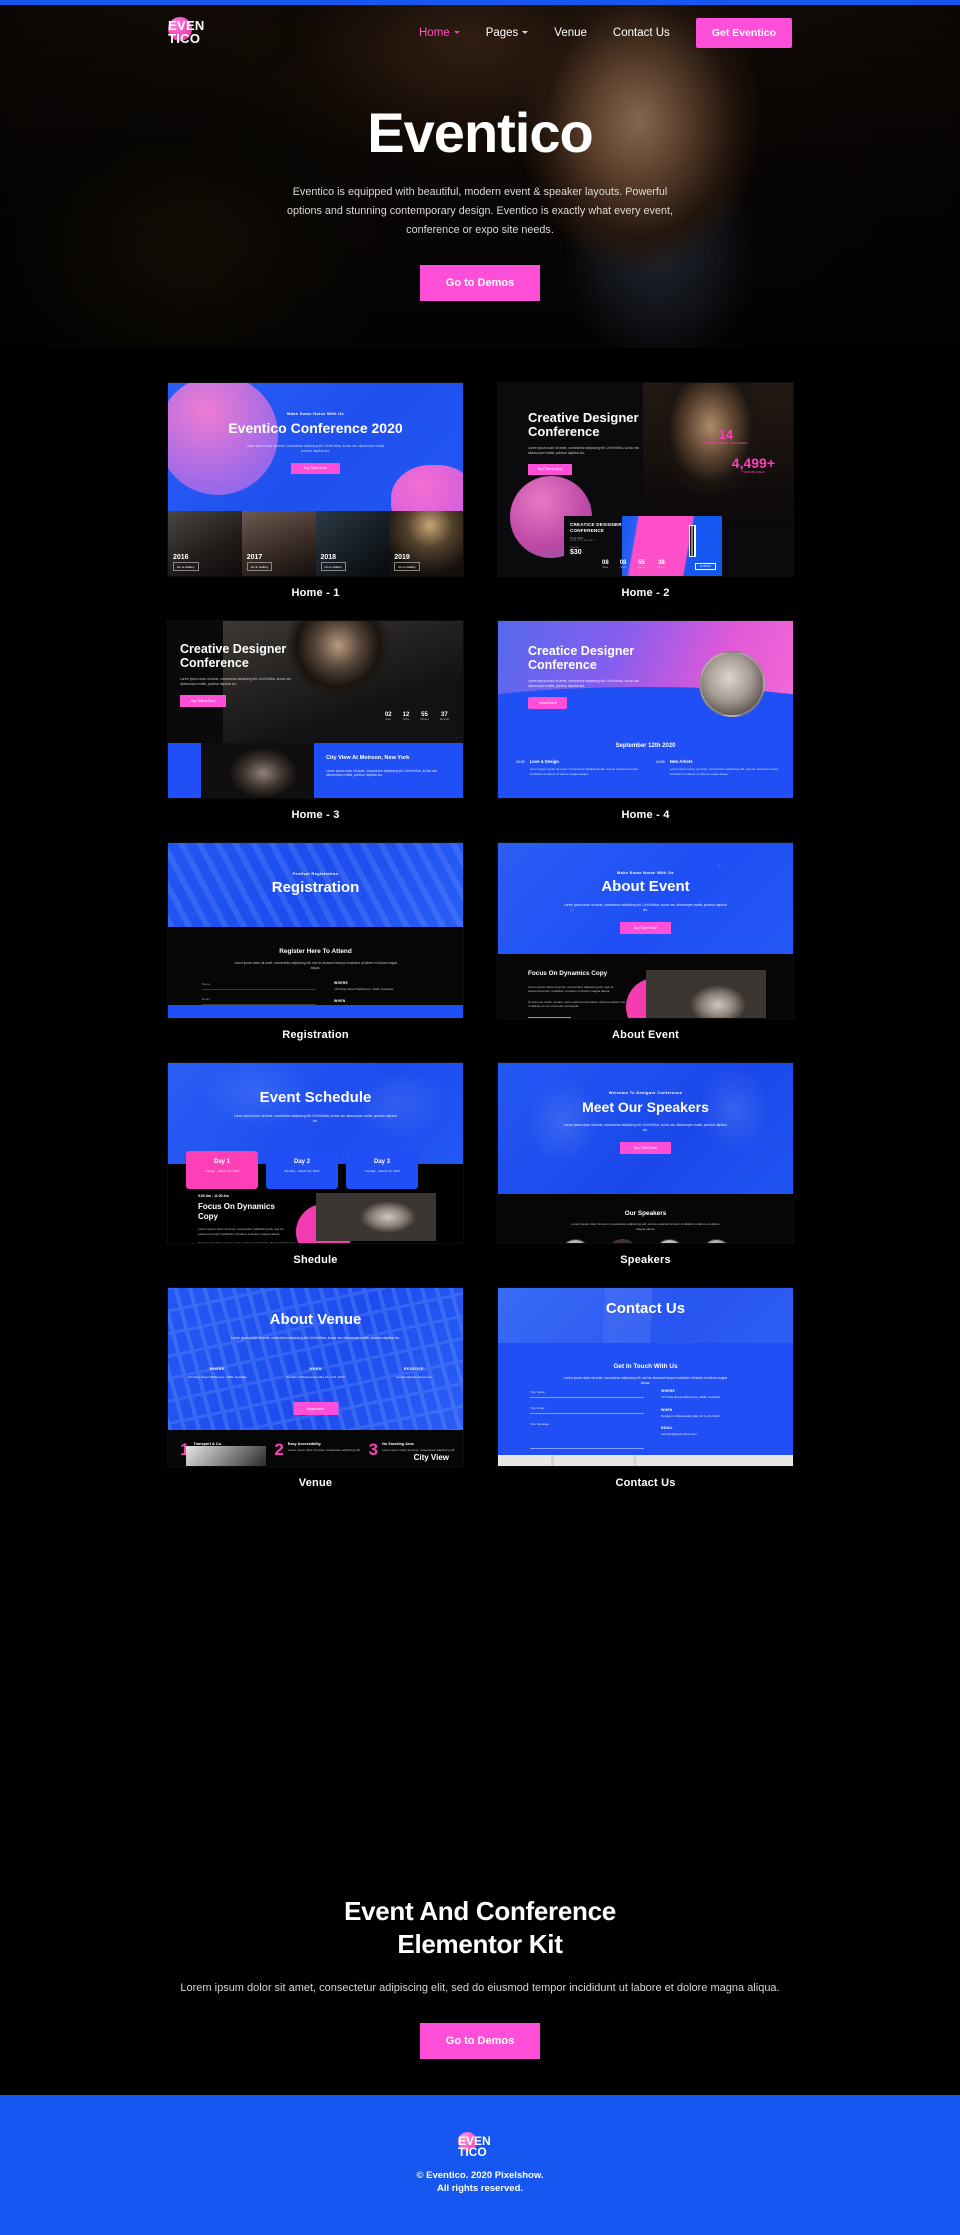  I want to click on form-field: Email, so click(259, 1001).